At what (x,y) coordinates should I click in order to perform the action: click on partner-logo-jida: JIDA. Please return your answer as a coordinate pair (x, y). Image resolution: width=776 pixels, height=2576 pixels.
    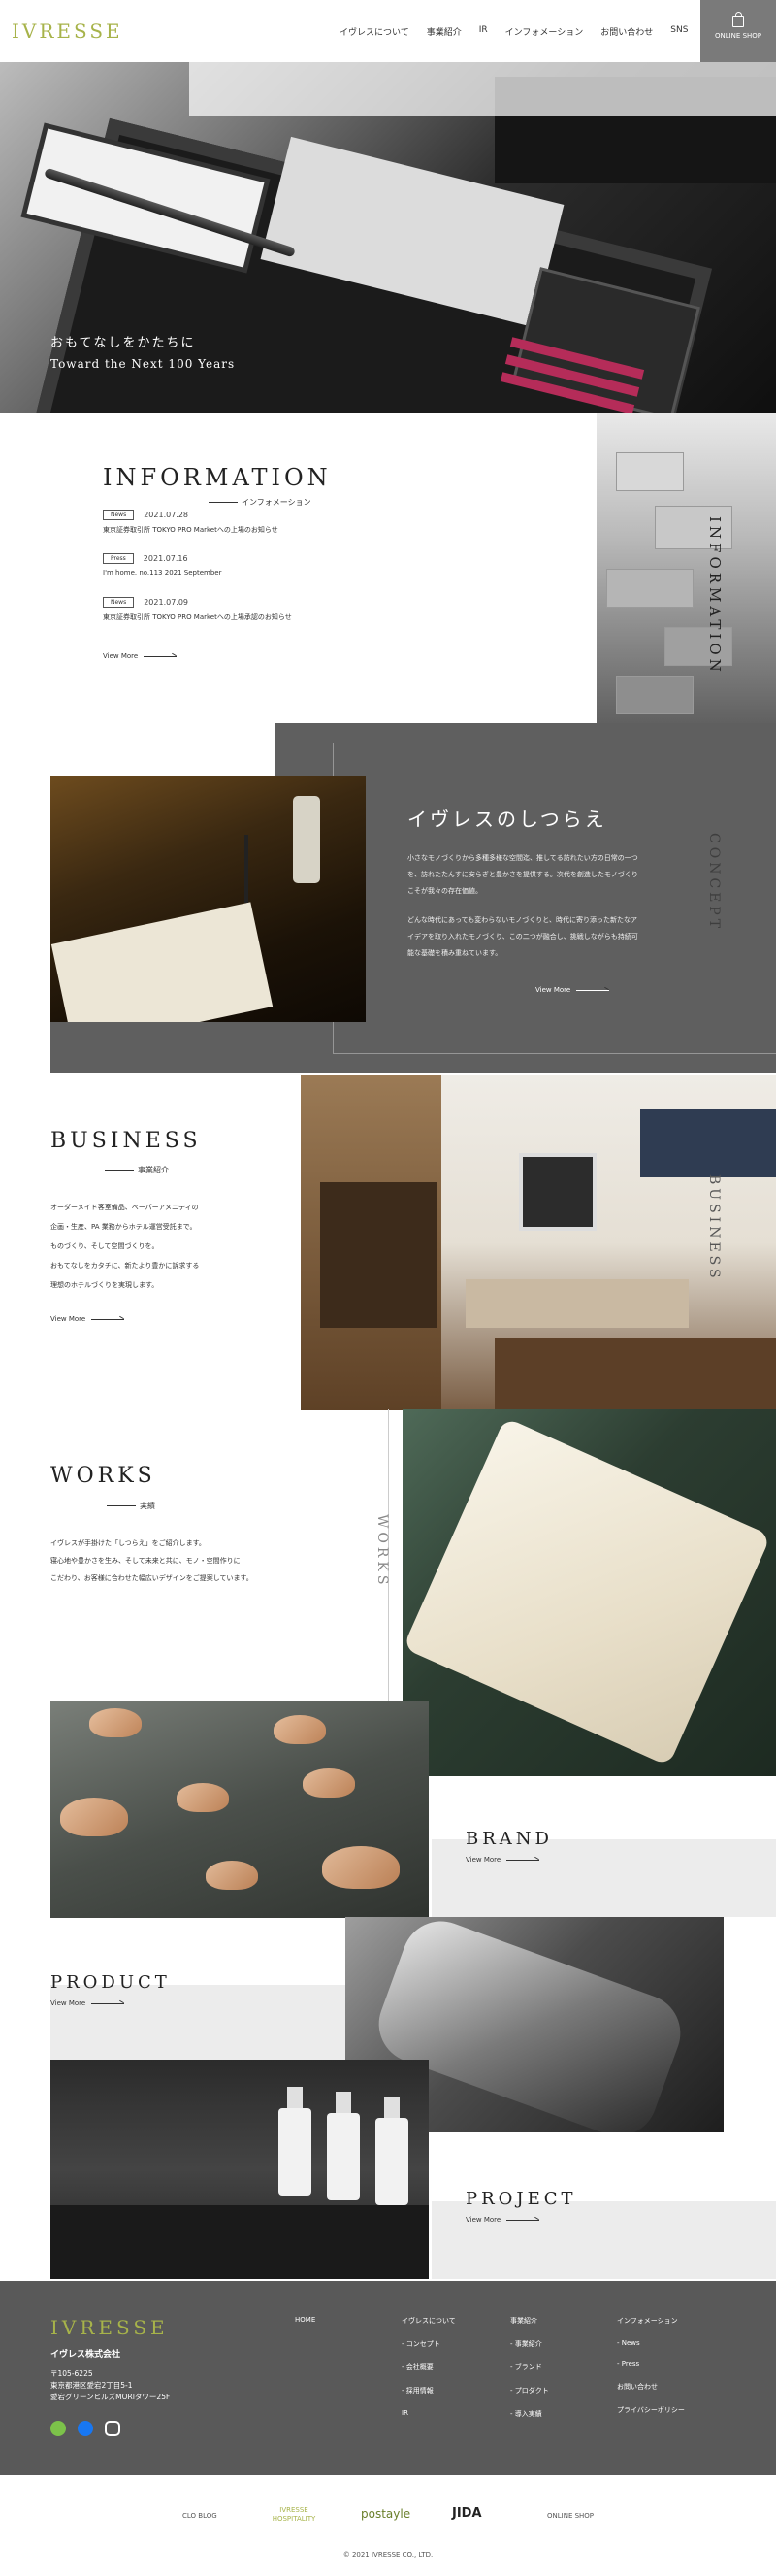
    Looking at the image, I should click on (467, 2513).